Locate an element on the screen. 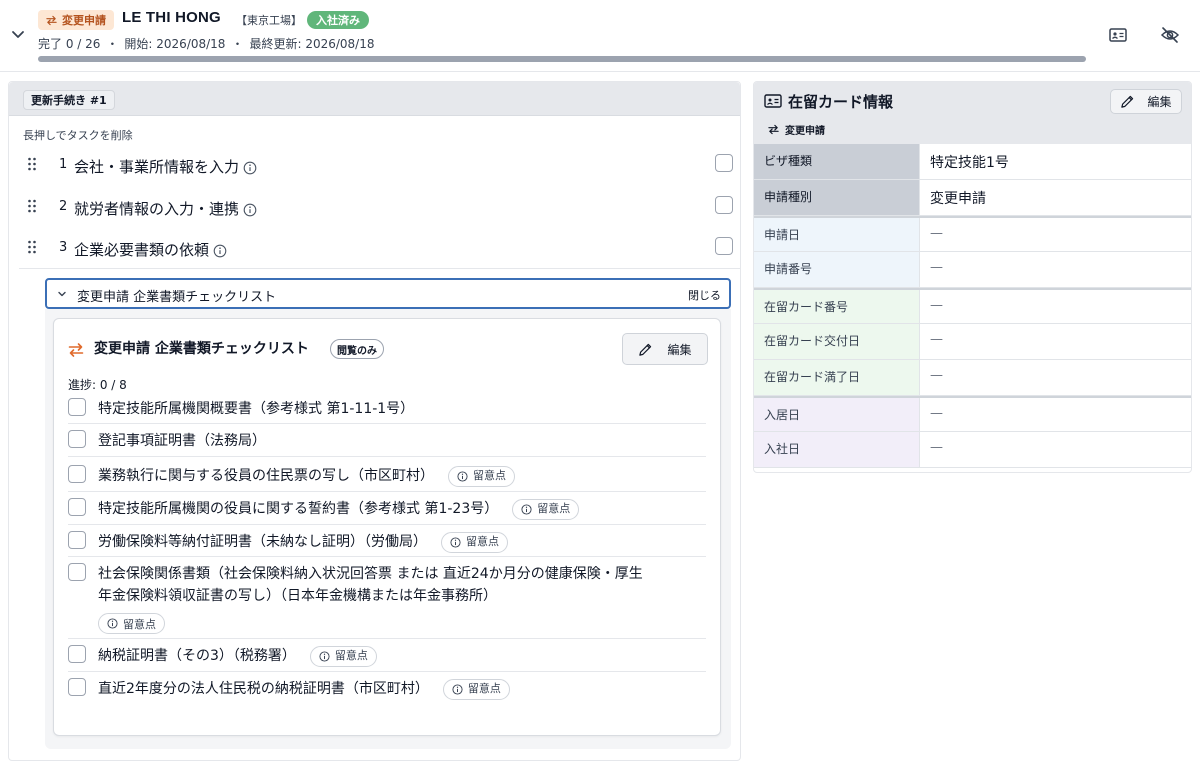 Image resolution: width=1200 pixels, height=761 pixels. task-item: 3 企業必要書類の依頼 is located at coordinates (378, 249).